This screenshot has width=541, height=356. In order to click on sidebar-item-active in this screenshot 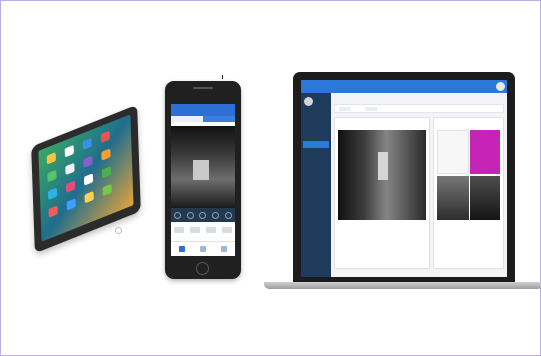, I will do `click(316, 144)`.